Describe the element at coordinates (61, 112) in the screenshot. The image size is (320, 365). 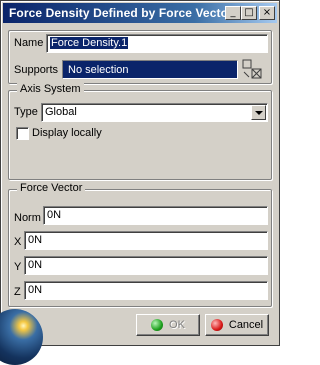
I see `type-select-value: Global` at that location.